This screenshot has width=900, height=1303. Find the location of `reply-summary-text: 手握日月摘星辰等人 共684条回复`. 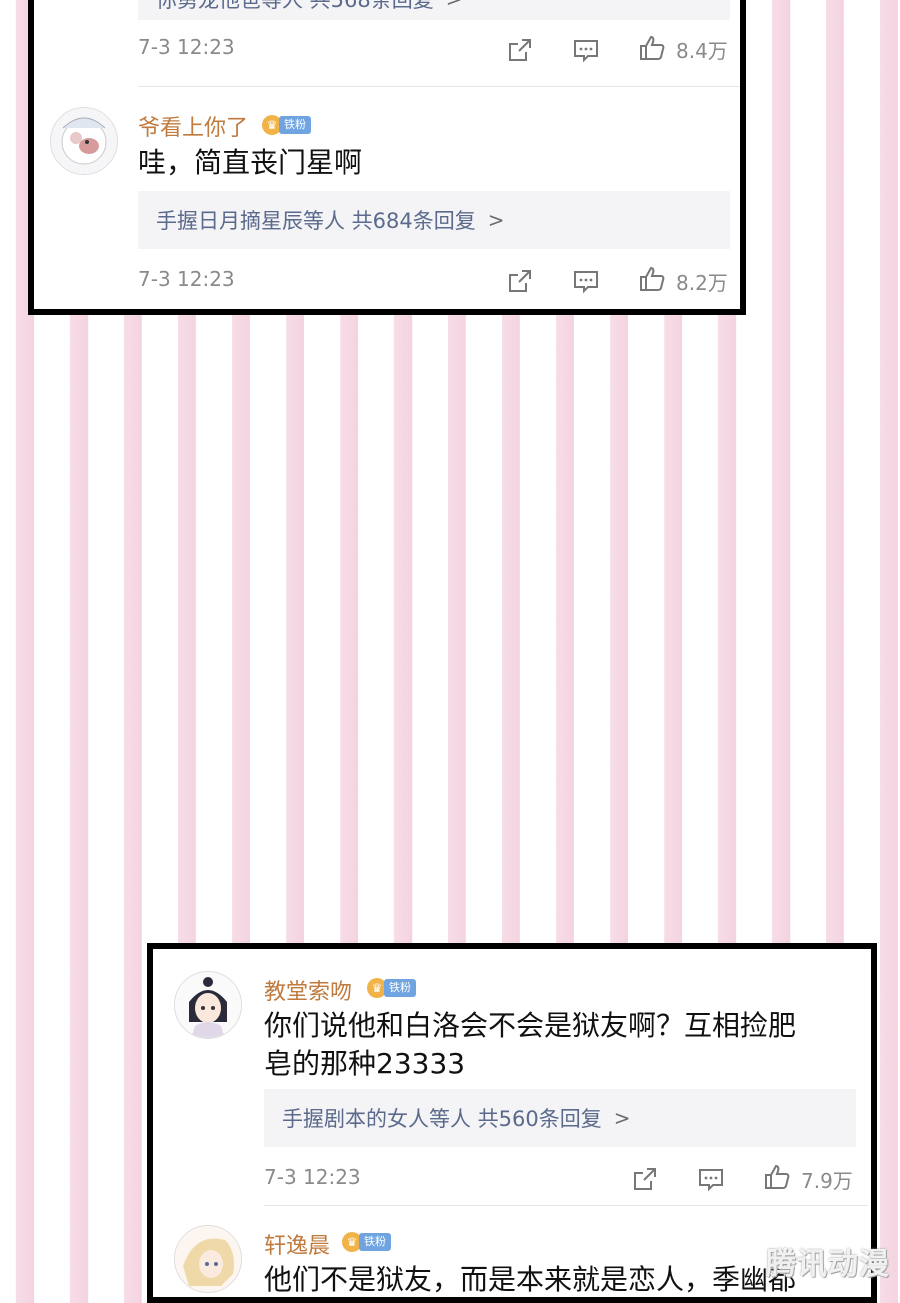

reply-summary-text: 手握日月摘星辰等人 共684条回复 is located at coordinates (316, 221).